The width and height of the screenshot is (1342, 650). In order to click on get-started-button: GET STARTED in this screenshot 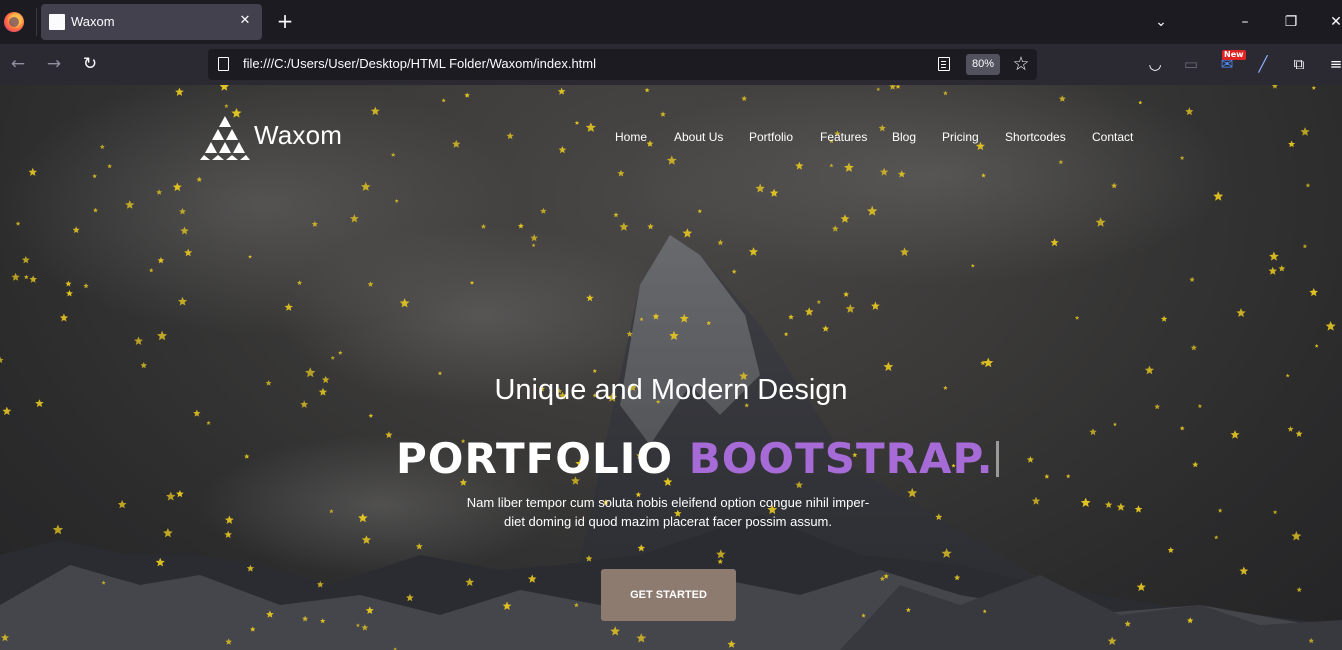, I will do `click(668, 595)`.